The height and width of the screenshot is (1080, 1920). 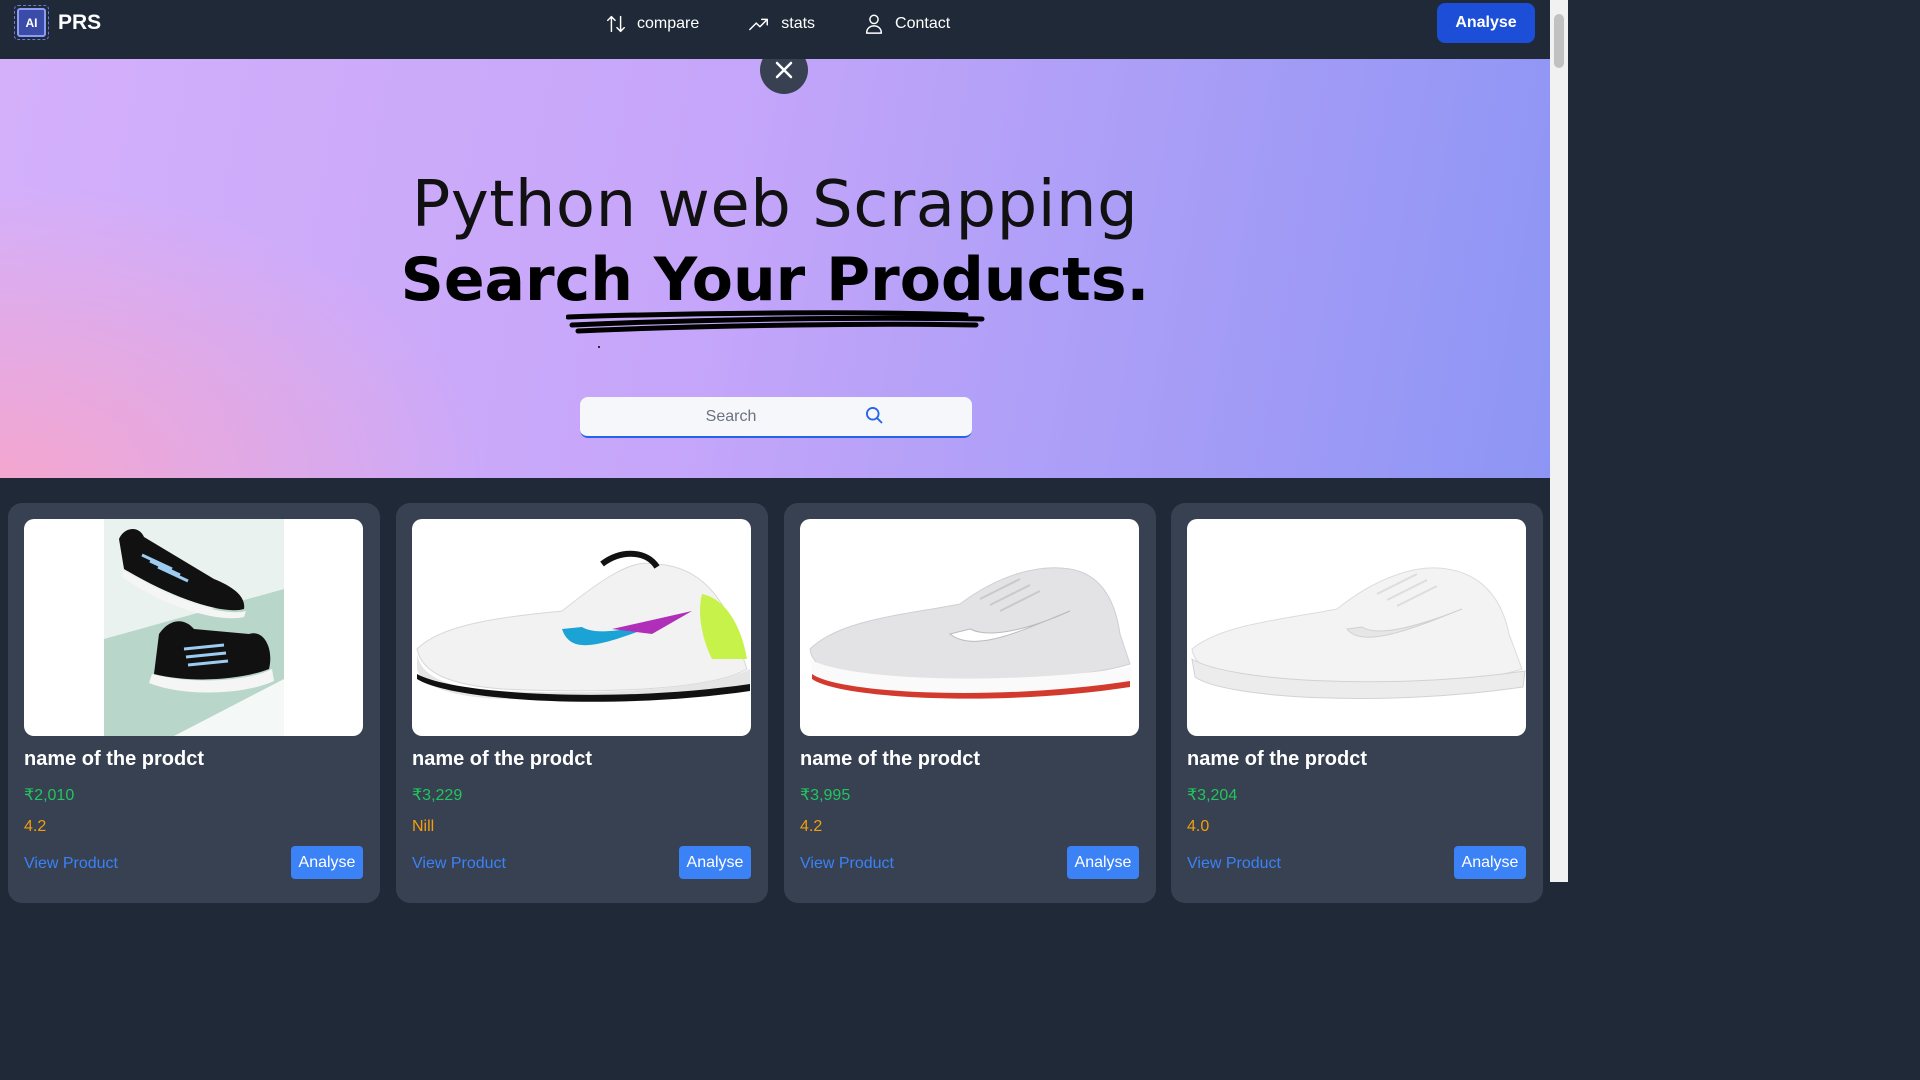 I want to click on nav-link-label: stats, so click(x=798, y=23).